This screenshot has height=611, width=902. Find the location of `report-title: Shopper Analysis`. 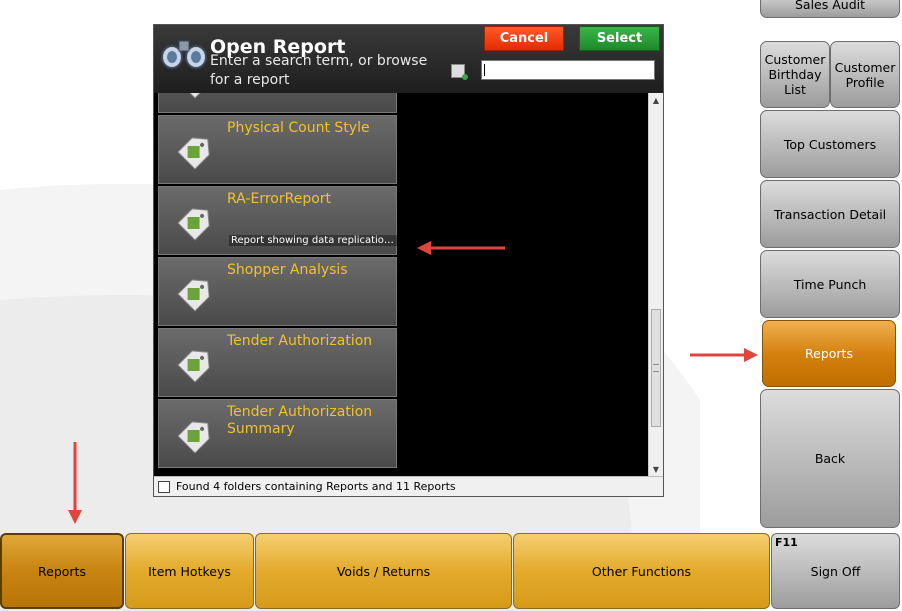

report-title: Shopper Analysis is located at coordinates (287, 270).